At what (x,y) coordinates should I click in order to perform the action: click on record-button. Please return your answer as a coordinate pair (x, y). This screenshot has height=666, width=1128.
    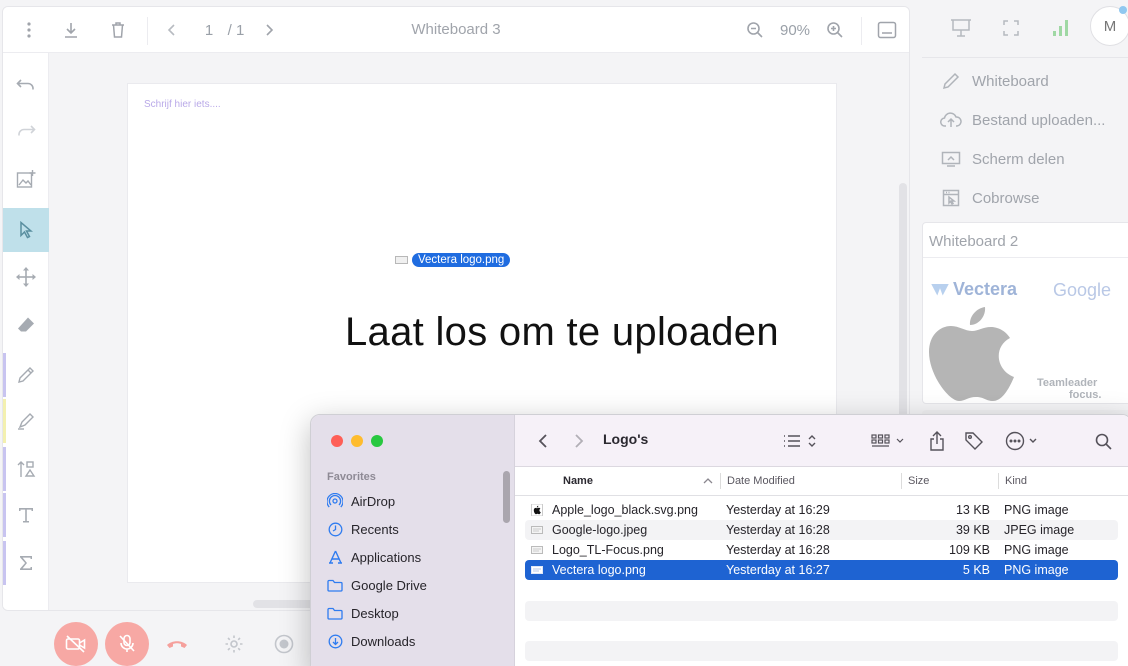
    Looking at the image, I should click on (284, 644).